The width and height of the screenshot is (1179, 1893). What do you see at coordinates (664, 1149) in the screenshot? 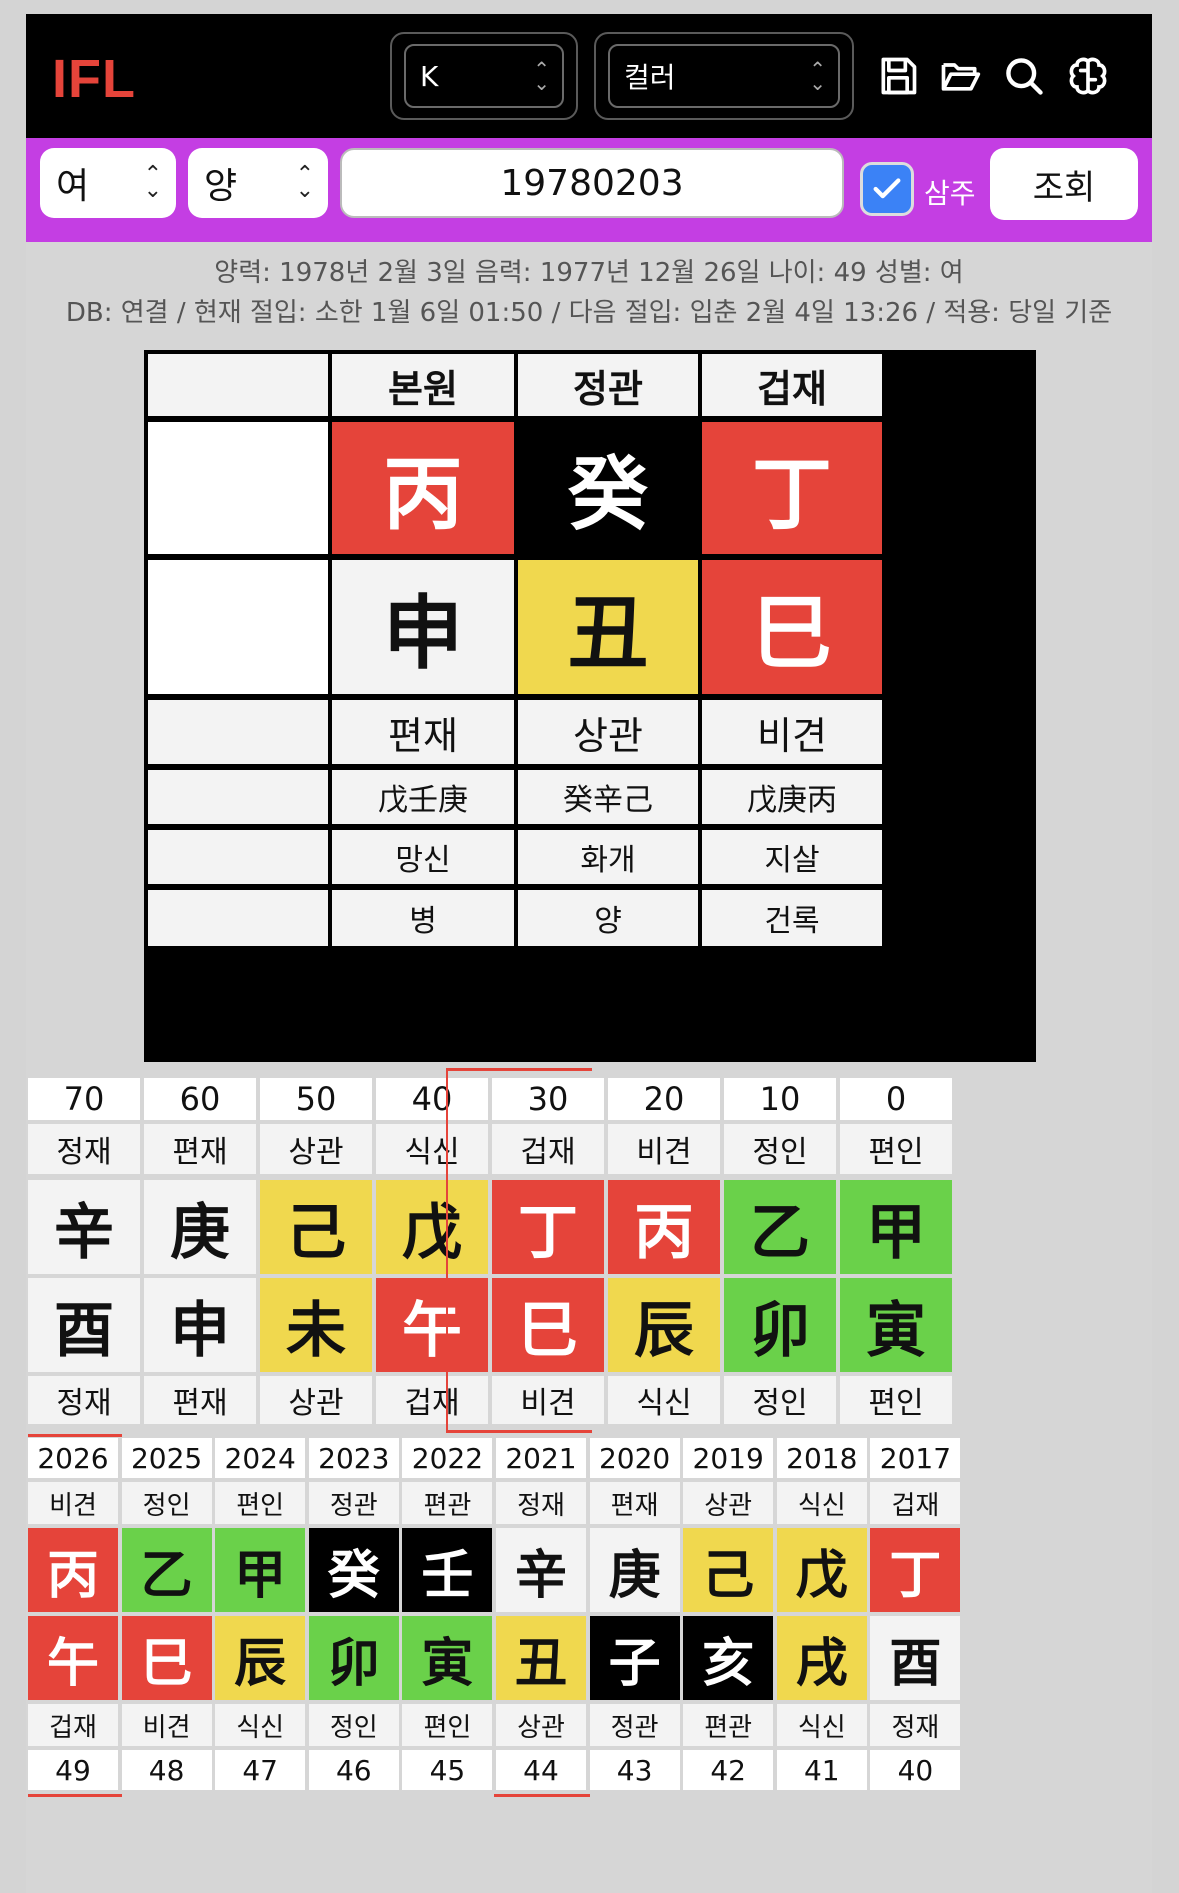
I see `daewoon-stem-god: 비견` at bounding box center [664, 1149].